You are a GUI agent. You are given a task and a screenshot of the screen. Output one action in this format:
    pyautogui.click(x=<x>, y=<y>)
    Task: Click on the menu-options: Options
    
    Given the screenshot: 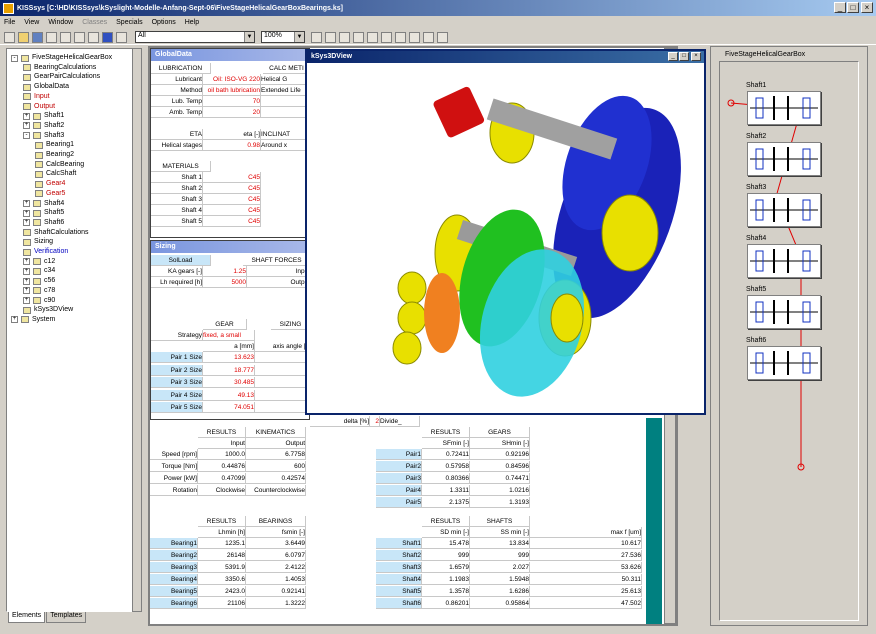 What is the action you would take?
    pyautogui.click(x=164, y=22)
    